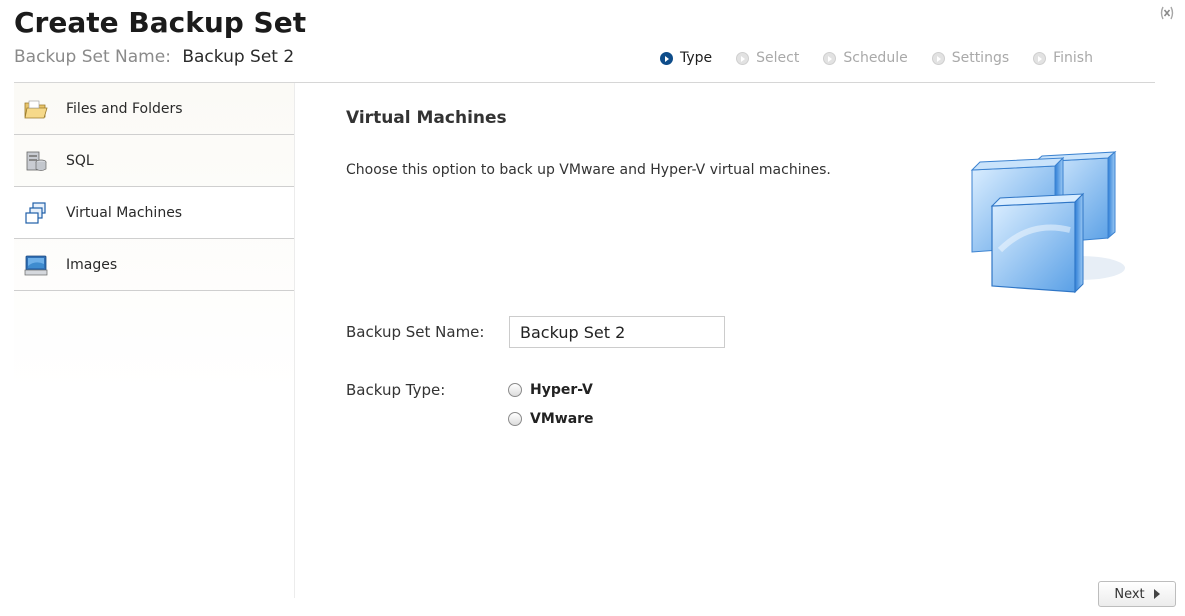 The width and height of the screenshot is (1185, 616). I want to click on backup-set-name-label: Backup Set Name:, so click(415, 332).